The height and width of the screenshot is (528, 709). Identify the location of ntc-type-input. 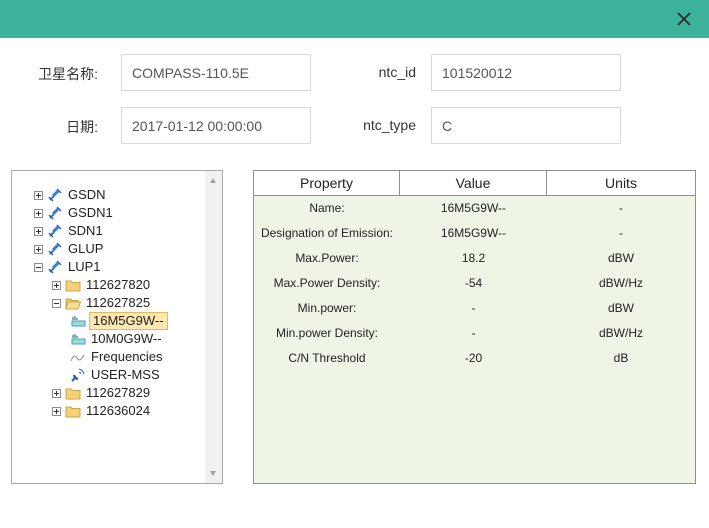
(526, 125).